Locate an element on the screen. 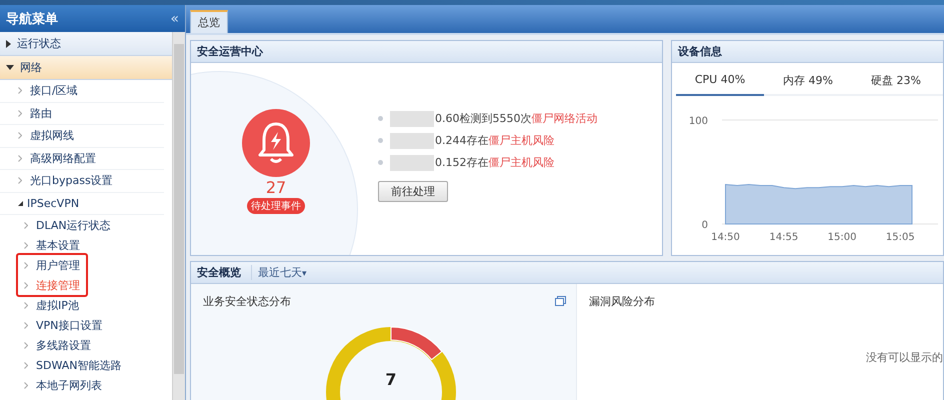 The image size is (944, 400). menu-item: 光口bypass设置 is located at coordinates (82, 181).